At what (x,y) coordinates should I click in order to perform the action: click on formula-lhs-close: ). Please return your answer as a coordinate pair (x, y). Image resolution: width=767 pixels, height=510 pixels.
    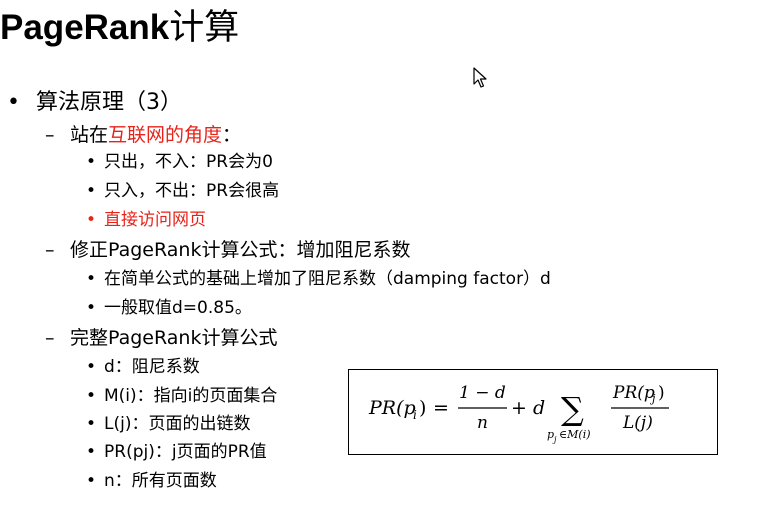
    Looking at the image, I should click on (422, 408).